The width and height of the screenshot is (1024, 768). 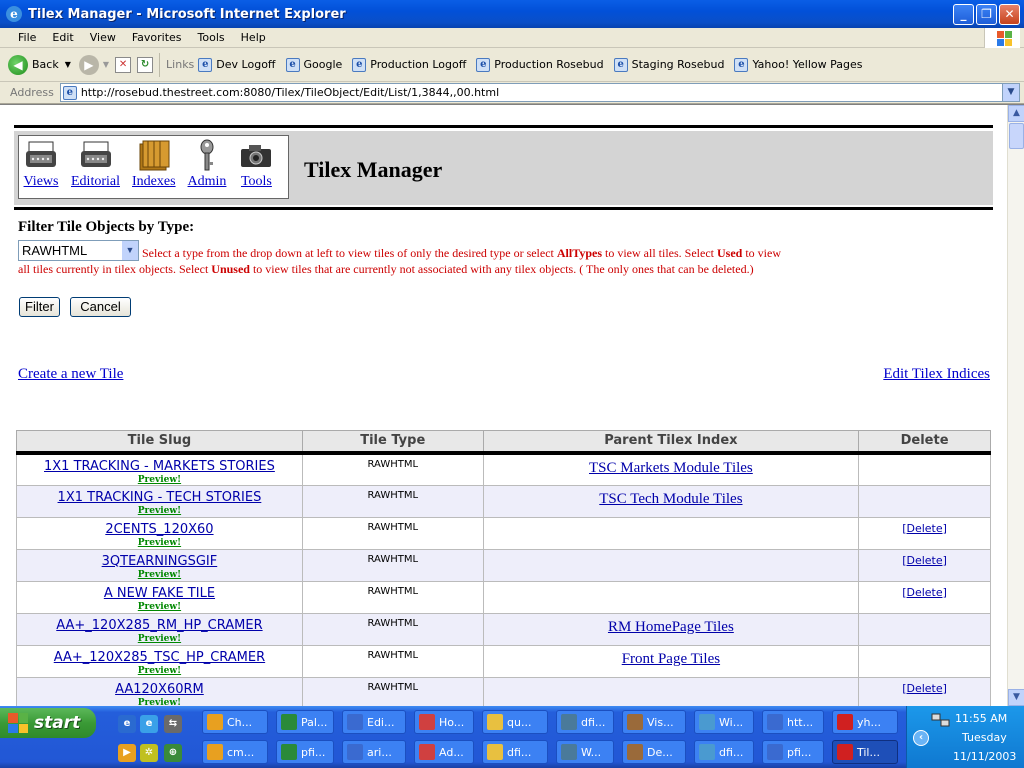 What do you see at coordinates (127, 724) in the screenshot?
I see `quicklaunch-ie-icon: e` at bounding box center [127, 724].